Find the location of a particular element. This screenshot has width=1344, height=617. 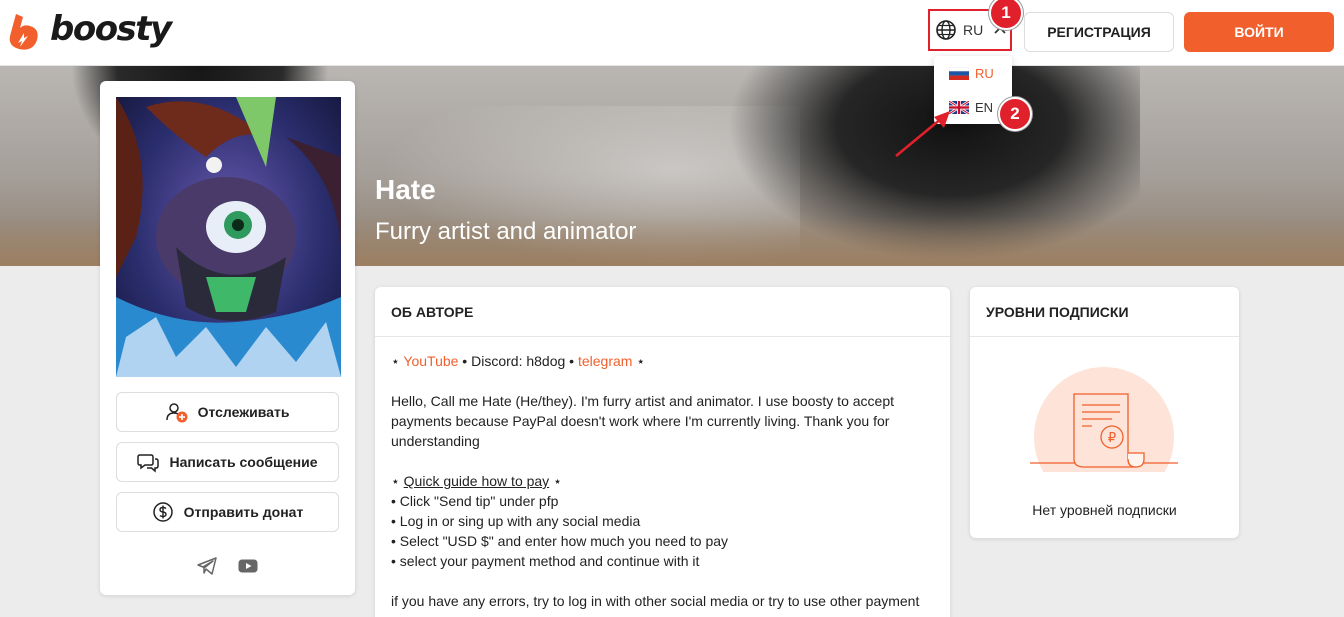

top-header: boosty RU РЕГИСТРАЦИЯ ВОЙТИ is located at coordinates (672, 33).